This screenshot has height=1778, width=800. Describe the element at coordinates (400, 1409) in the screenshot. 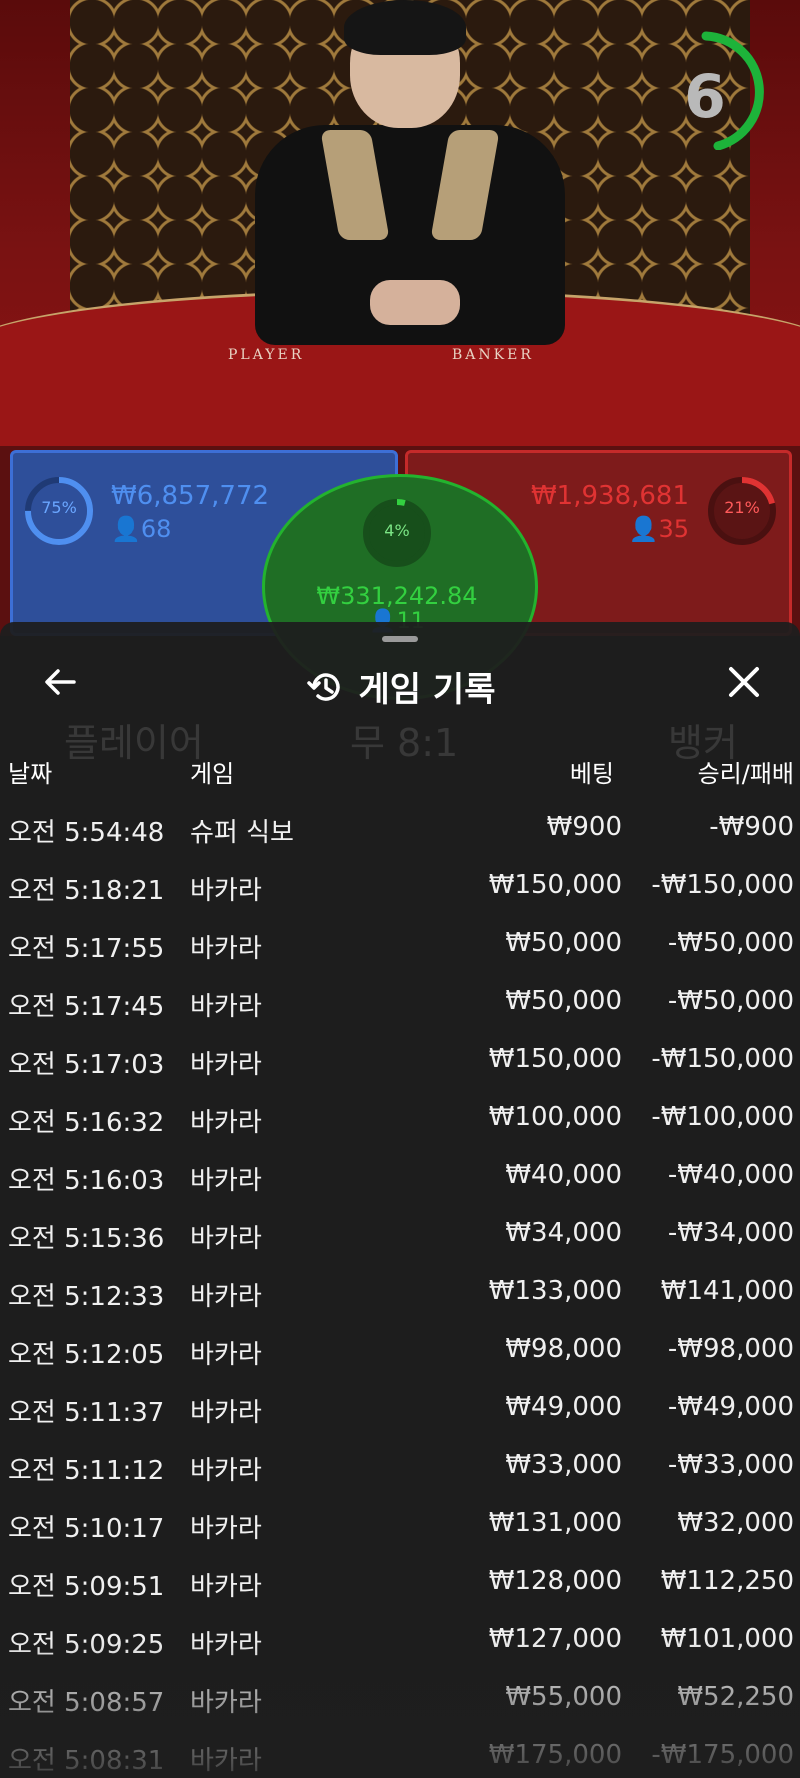

I see `history-row: 오전 5:11:37 바카라 ₩49,000 -₩49,000` at that location.